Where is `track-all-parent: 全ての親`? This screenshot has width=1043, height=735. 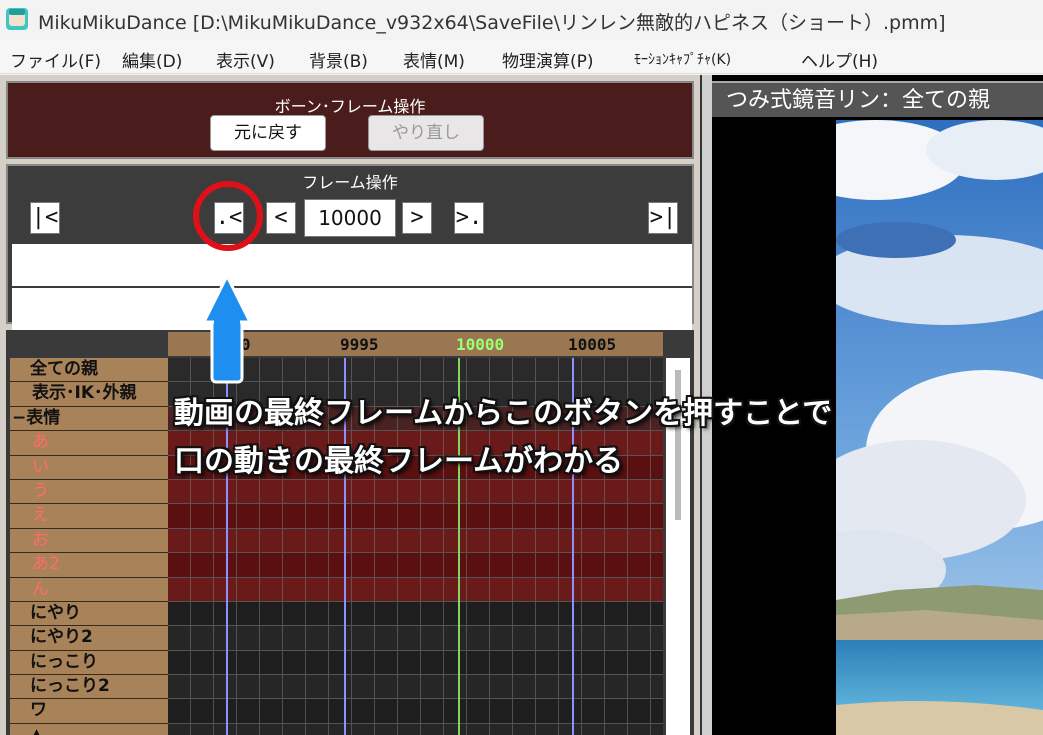
track-all-parent: 全ての親 is located at coordinates (89, 370).